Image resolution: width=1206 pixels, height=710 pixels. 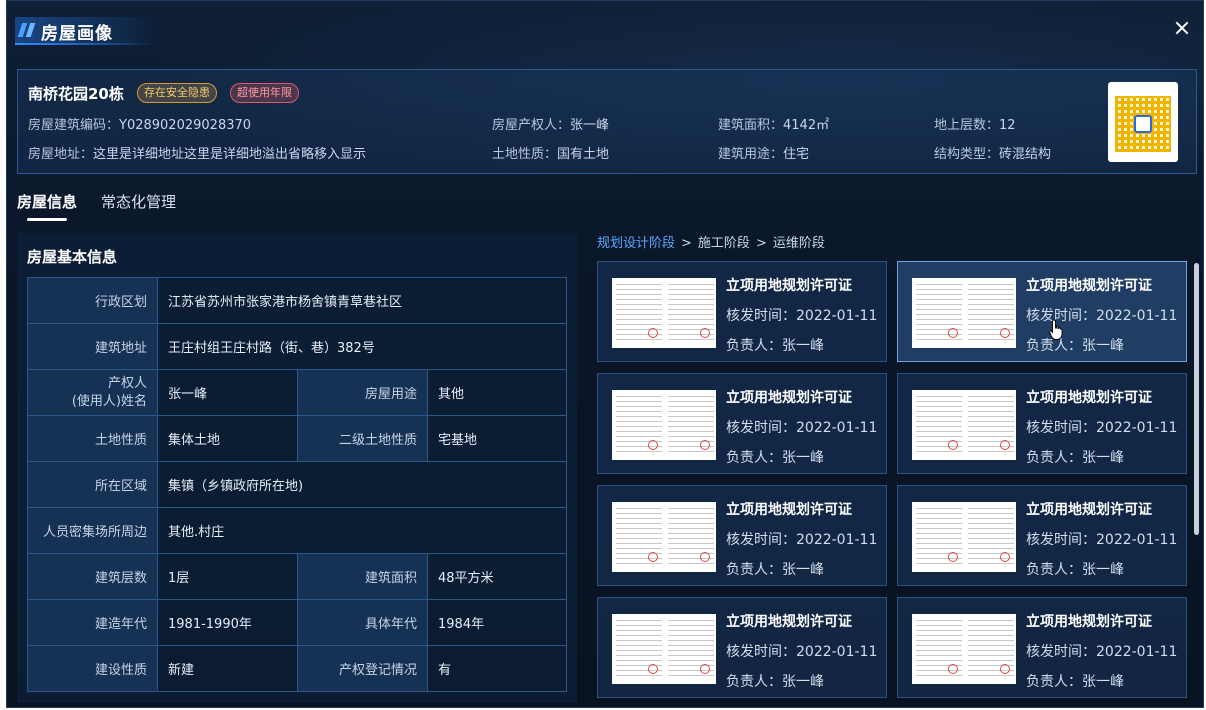 I want to click on table-key: 土地性质, so click(x=92, y=438).